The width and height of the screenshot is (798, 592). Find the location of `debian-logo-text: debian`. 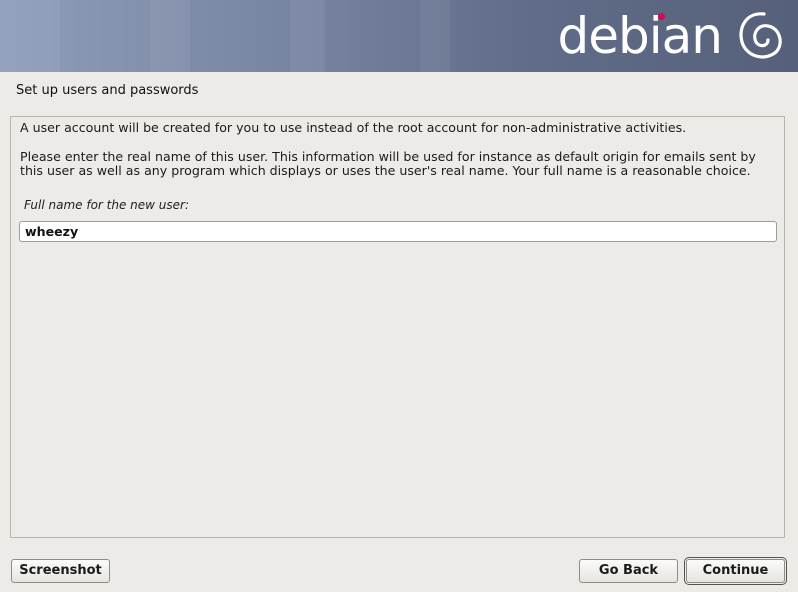

debian-logo-text: debian is located at coordinates (640, 36).